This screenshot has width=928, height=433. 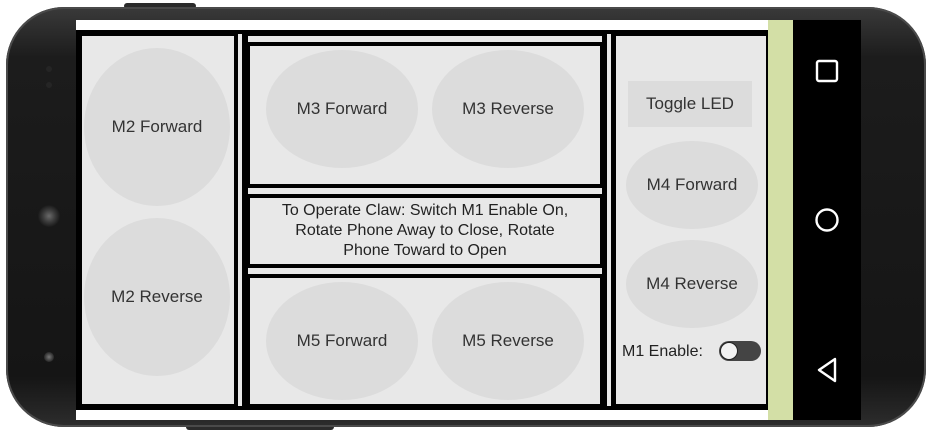 What do you see at coordinates (425, 210) in the screenshot?
I see `instruction-line-1: To Operate Claw: Switch M1 Enable On,` at bounding box center [425, 210].